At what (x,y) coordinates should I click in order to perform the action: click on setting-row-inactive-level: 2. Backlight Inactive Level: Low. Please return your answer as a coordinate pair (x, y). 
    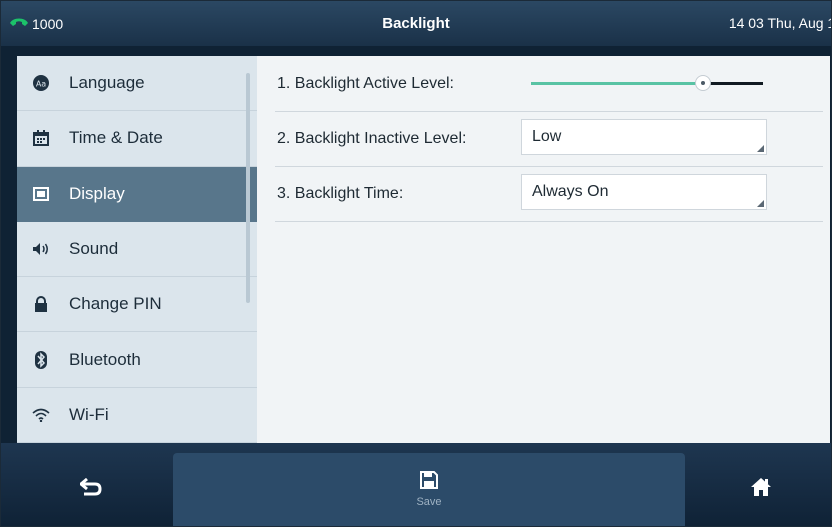
    Looking at the image, I should click on (549, 139).